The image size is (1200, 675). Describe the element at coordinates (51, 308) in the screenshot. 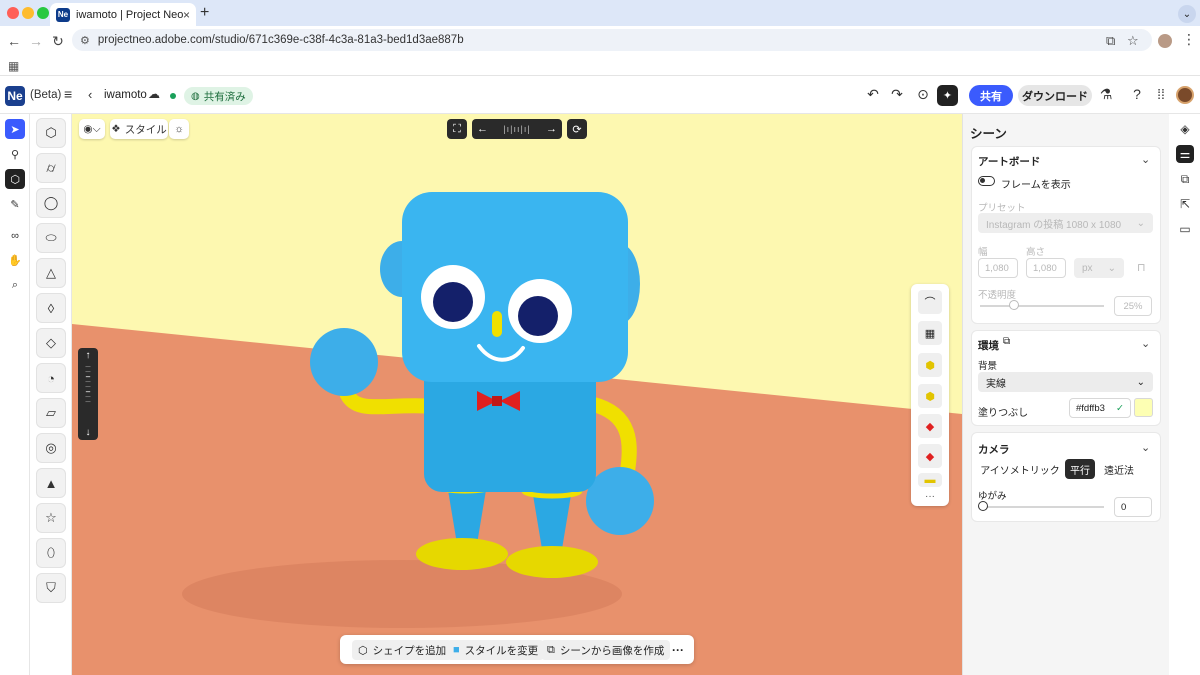

I see `drop-shape-icon: ◊` at that location.